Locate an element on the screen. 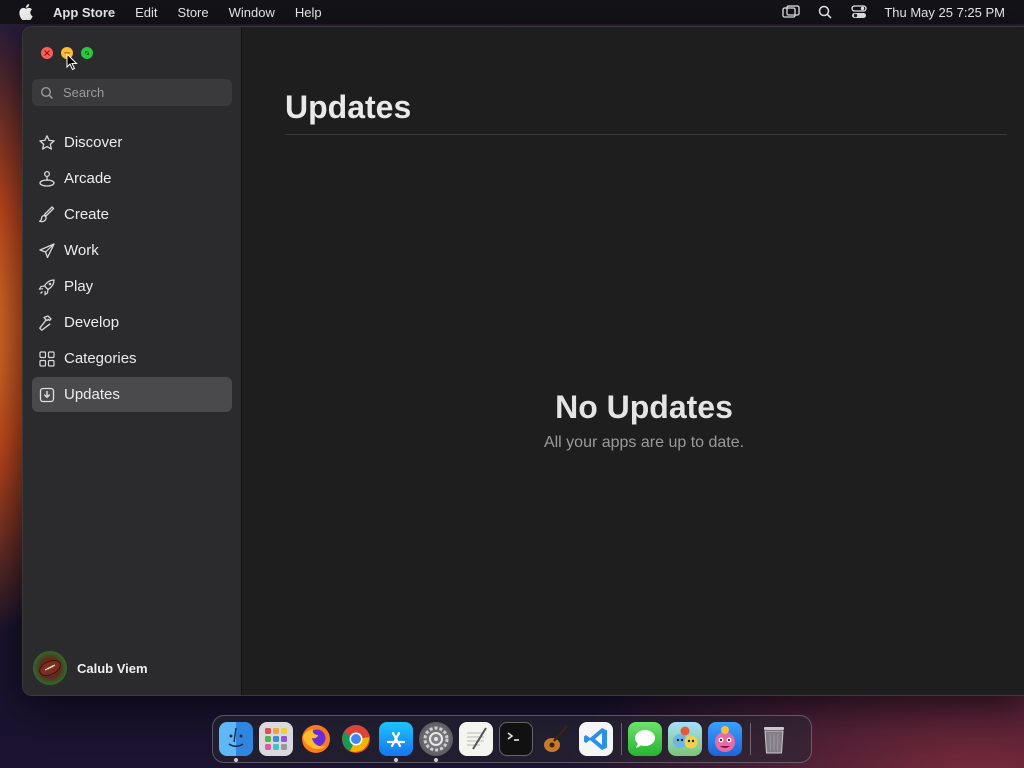 This screenshot has height=768, width=1024. title-divider is located at coordinates (646, 134).